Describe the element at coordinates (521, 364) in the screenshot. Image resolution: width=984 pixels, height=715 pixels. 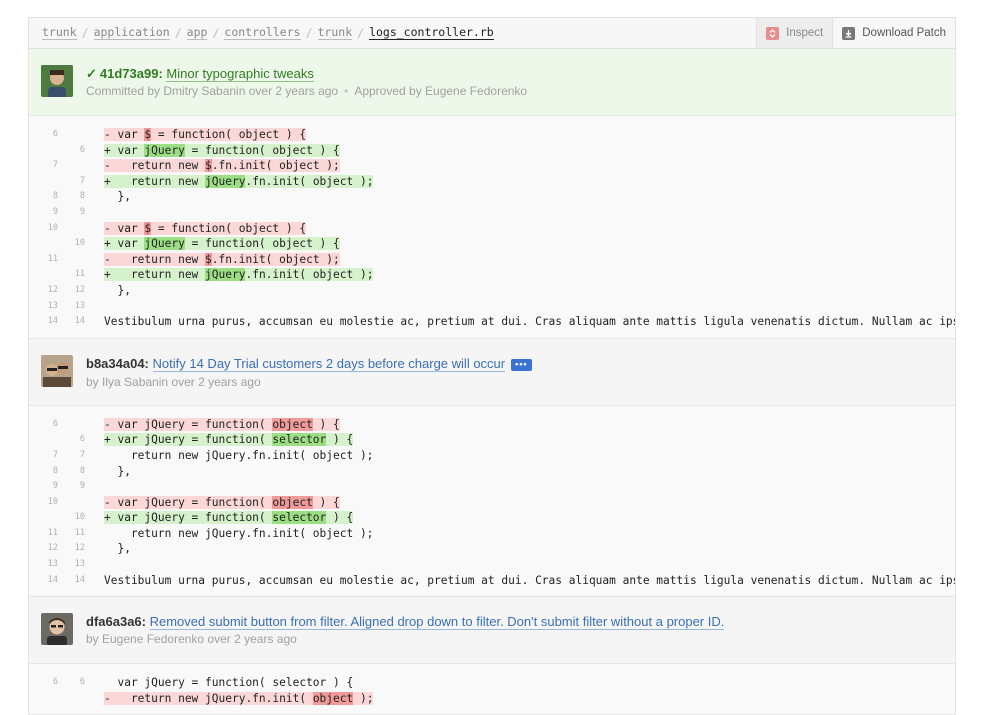
I see `expand-description-button: •••` at that location.